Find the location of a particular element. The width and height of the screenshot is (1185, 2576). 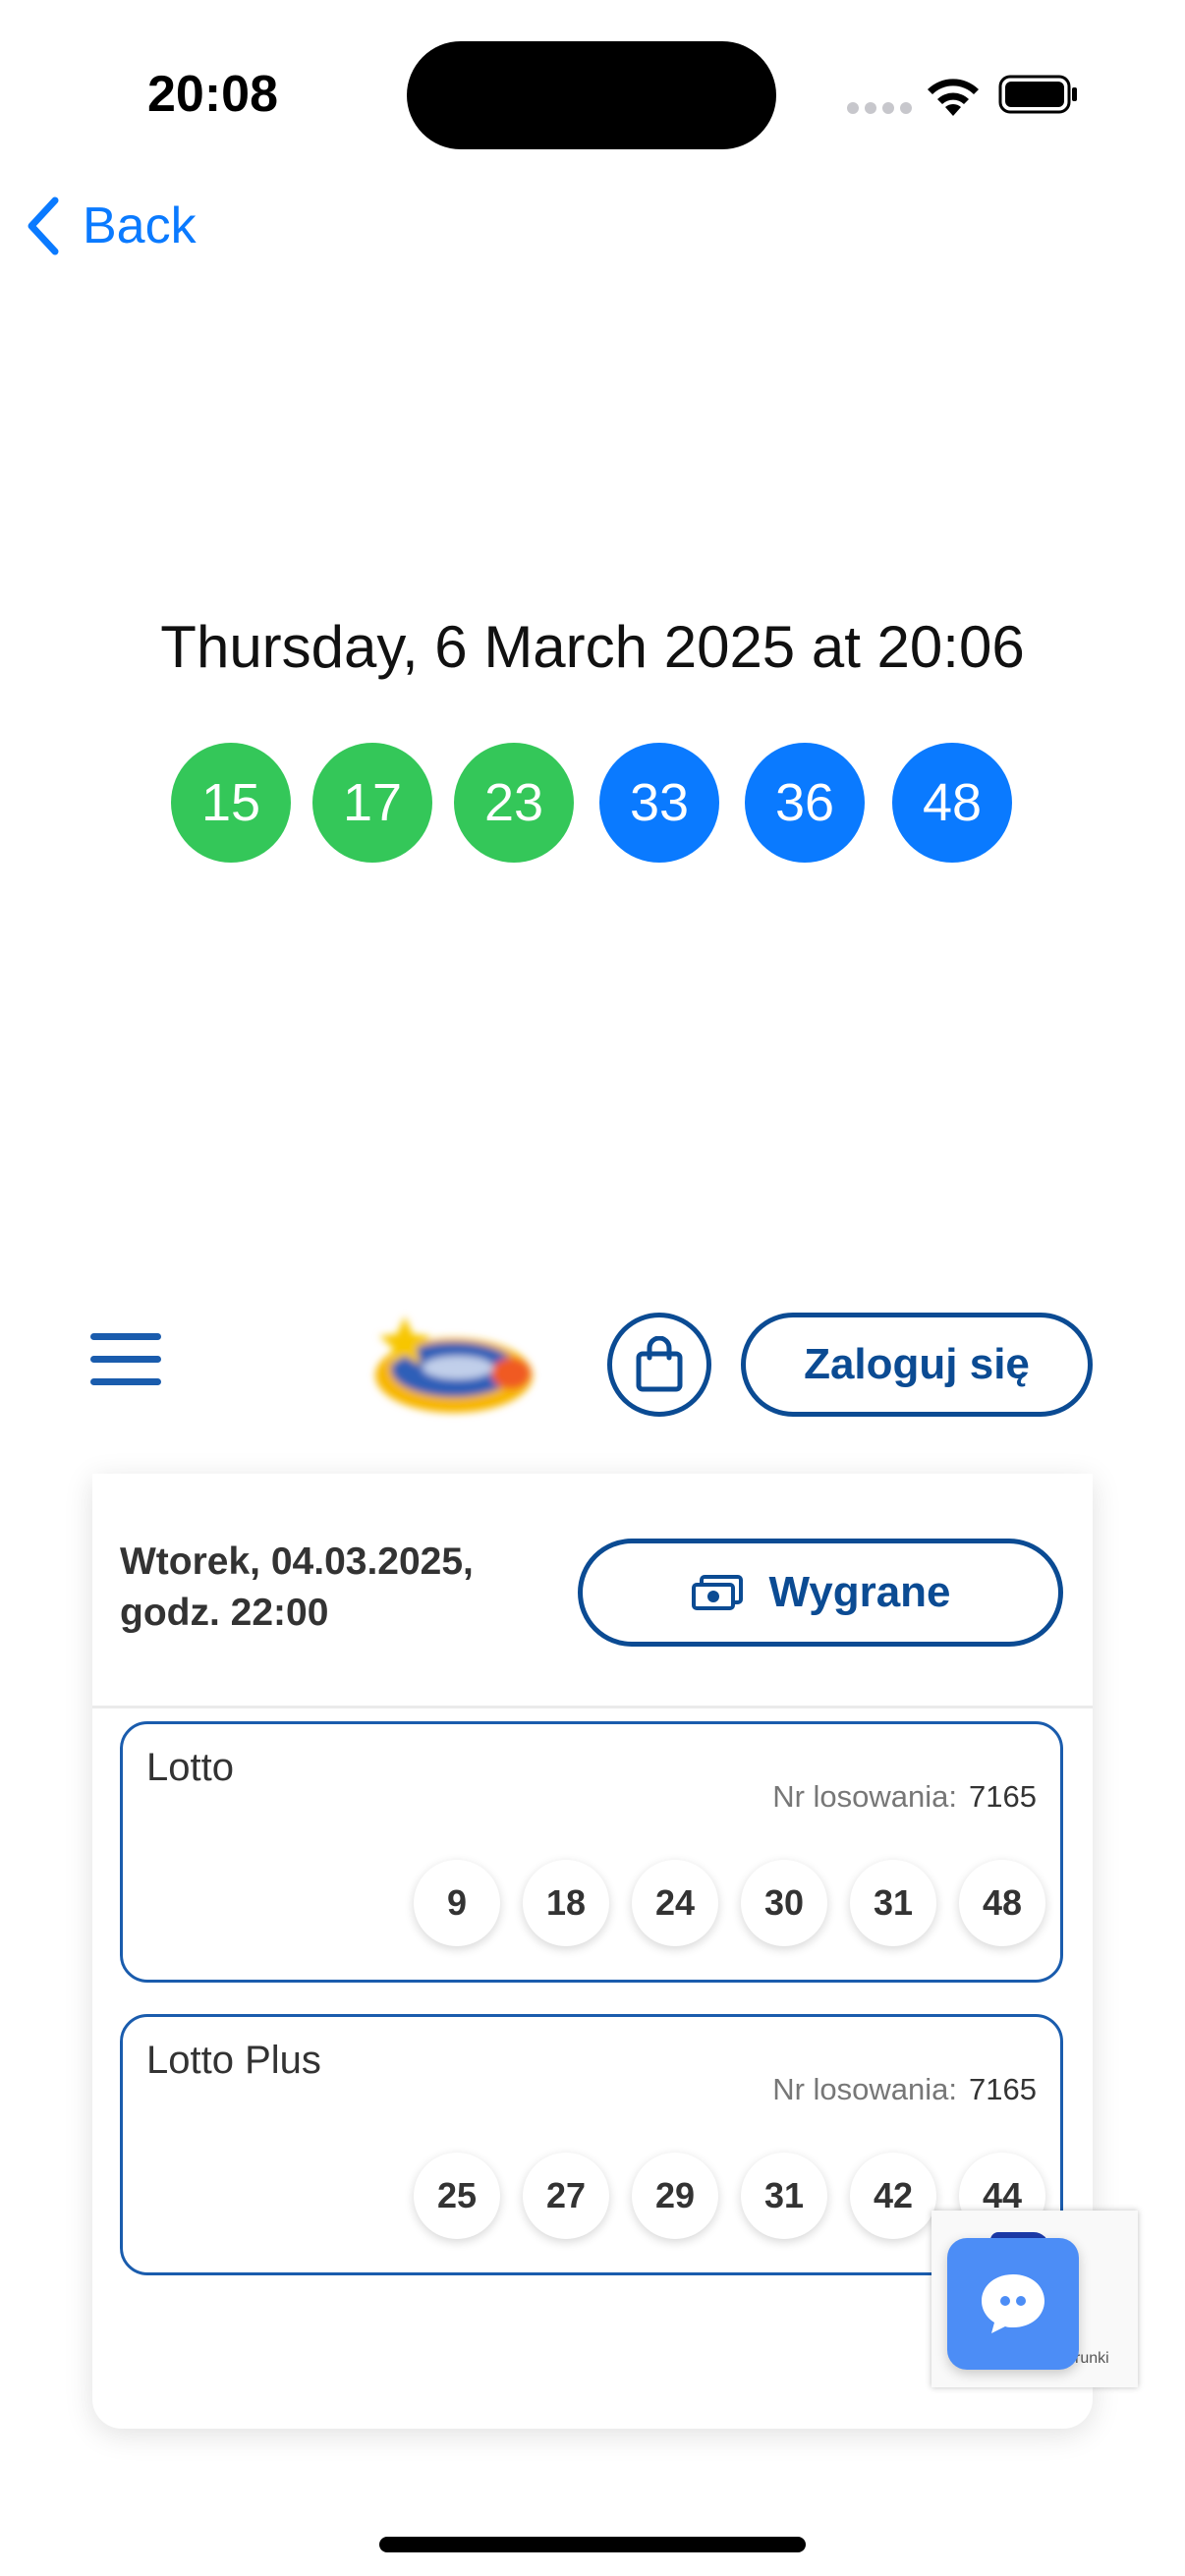

wins-label: Wygrane is located at coordinates (860, 1592).